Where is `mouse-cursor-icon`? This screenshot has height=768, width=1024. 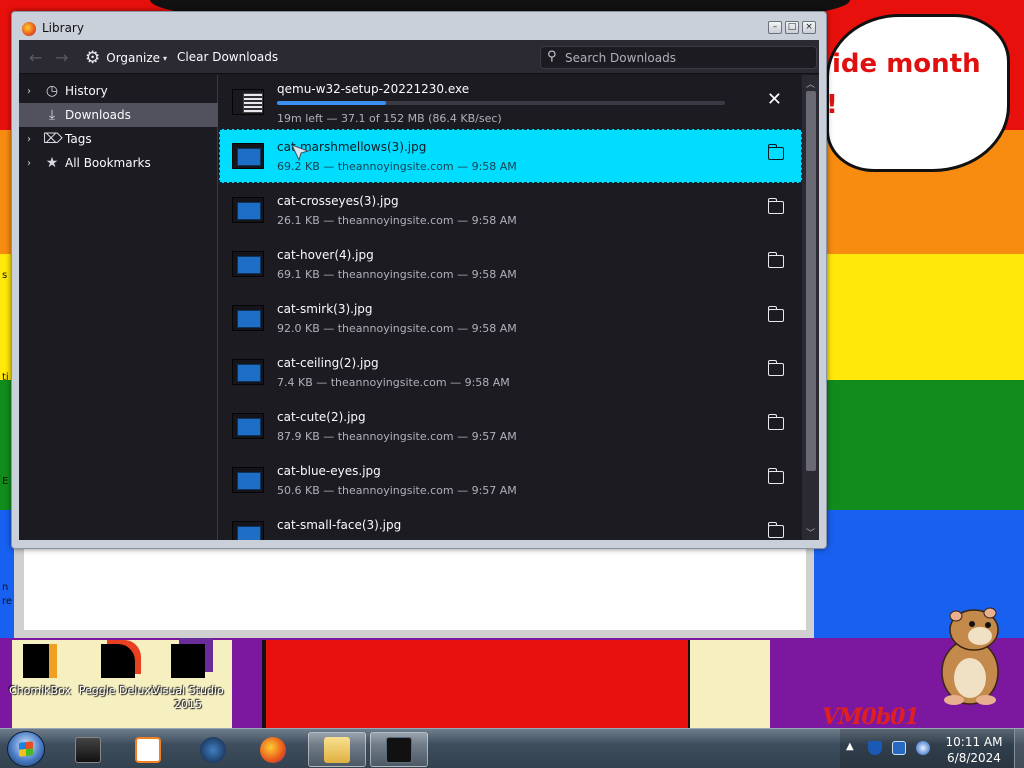 mouse-cursor-icon is located at coordinates (300, 153).